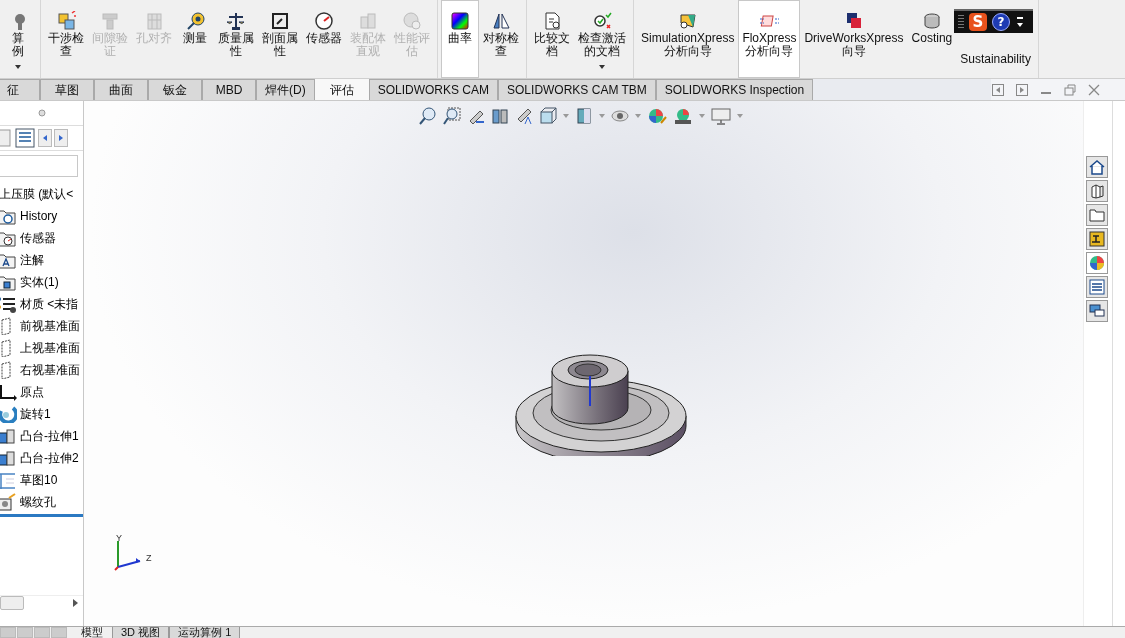 This screenshot has width=1125, height=638. What do you see at coordinates (175, 89) in the screenshot?
I see `ribbon-tab: 钣金` at bounding box center [175, 89].